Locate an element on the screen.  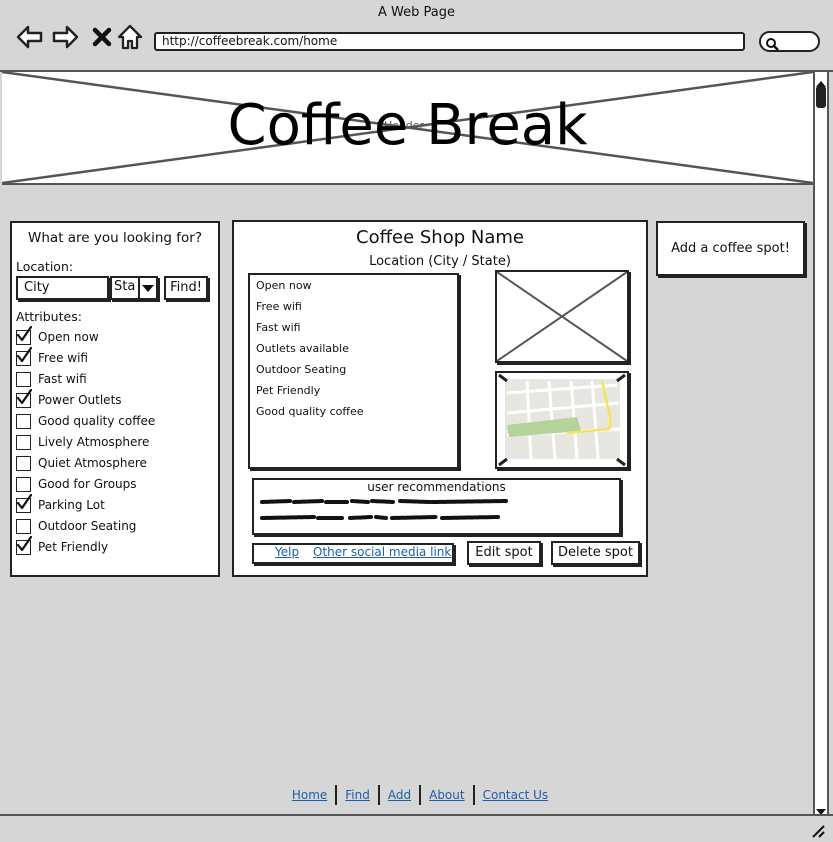
attribute-row: Quiet Atmosphere is located at coordinates (116, 463).